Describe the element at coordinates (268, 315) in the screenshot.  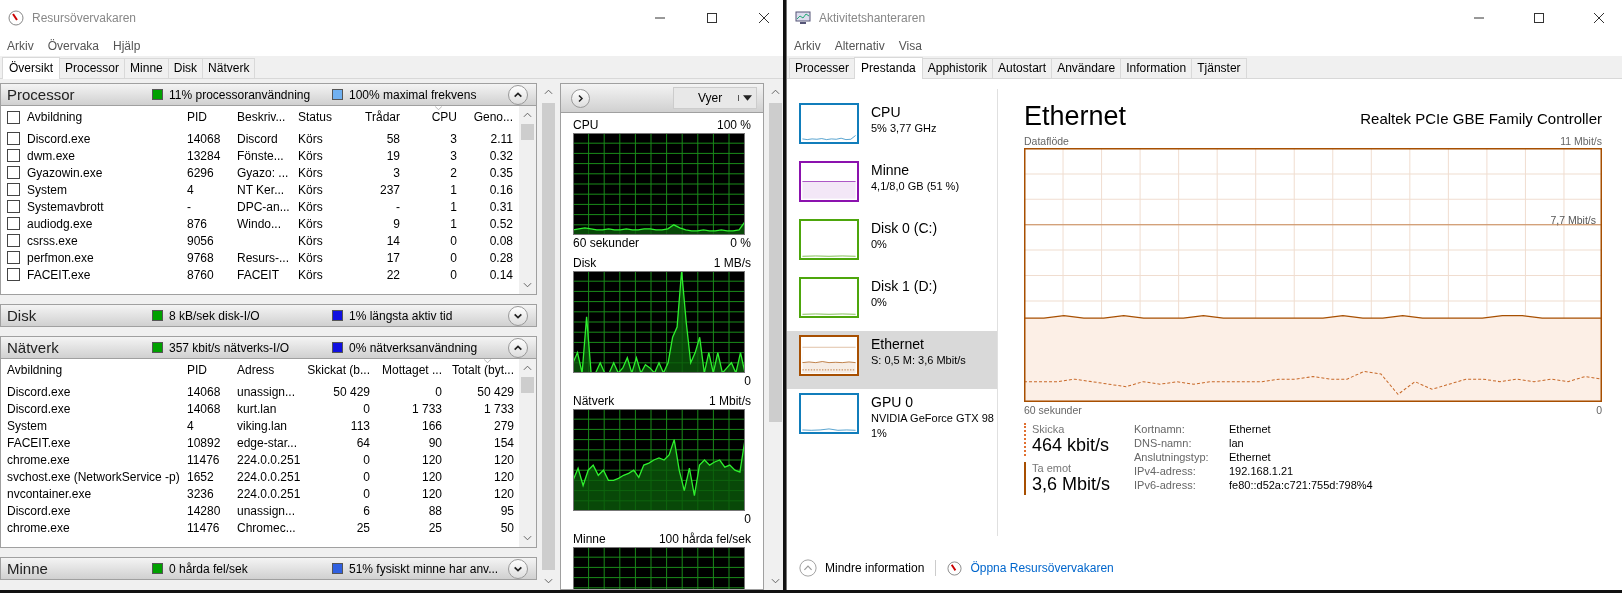
I see `section-header: Disk 8 kB/sek disk-I/O 1% längsta aktiv tid` at that location.